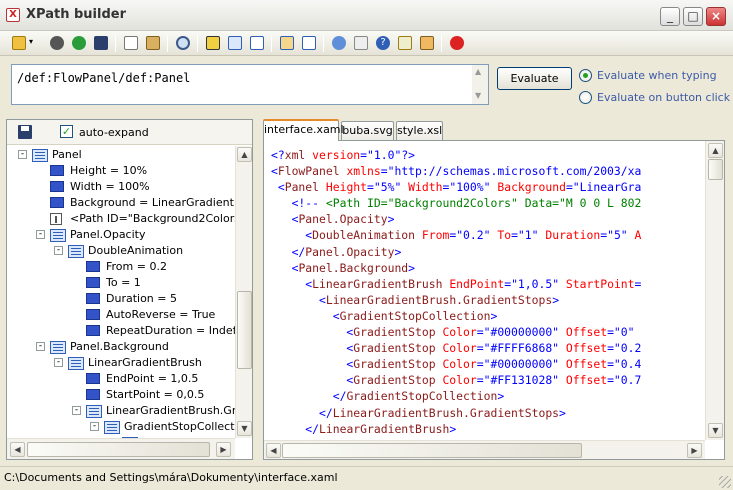  Describe the element at coordinates (480, 84) in the screenshot. I see `xpath-input-scrollbar: ▲ ▼` at that location.